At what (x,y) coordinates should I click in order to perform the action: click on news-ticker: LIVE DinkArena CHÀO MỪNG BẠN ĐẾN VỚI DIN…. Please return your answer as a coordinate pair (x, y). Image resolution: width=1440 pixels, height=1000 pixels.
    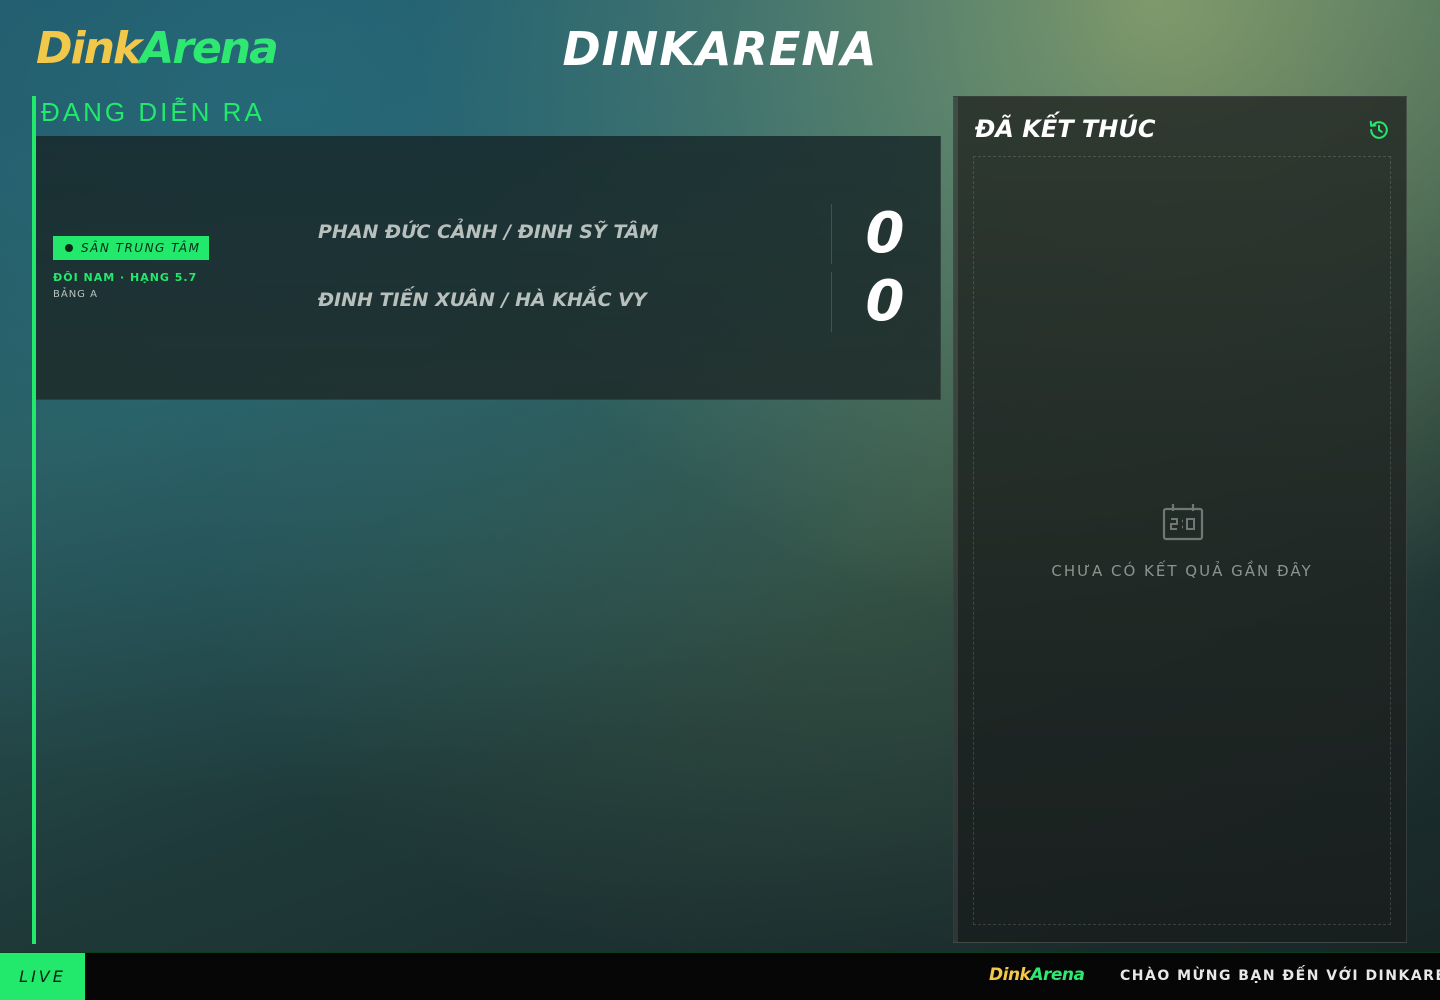
    Looking at the image, I should click on (720, 976).